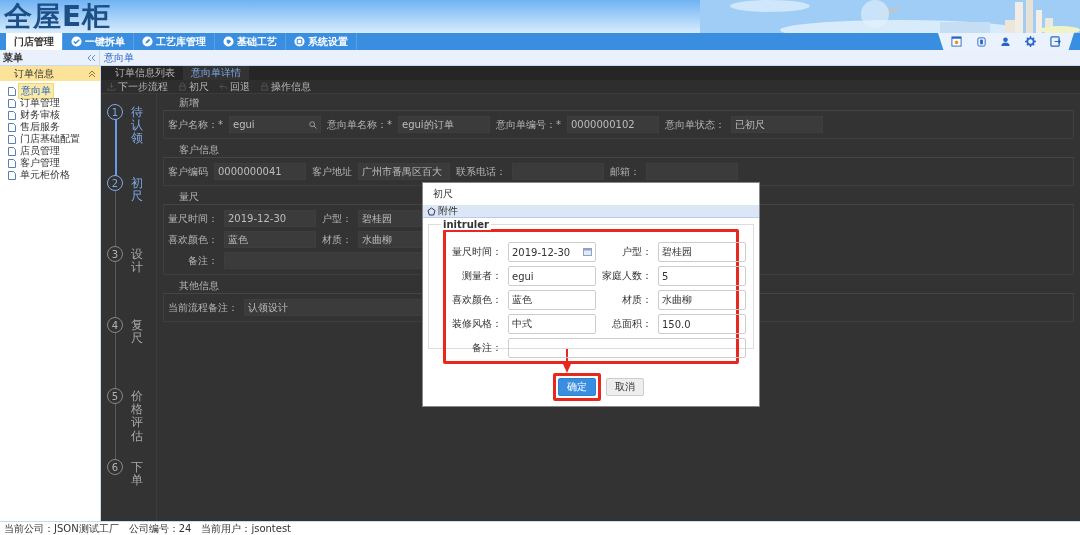 The height and width of the screenshot is (535, 1080). Describe the element at coordinates (115, 183) in the screenshot. I see `step-number: 2` at that location.